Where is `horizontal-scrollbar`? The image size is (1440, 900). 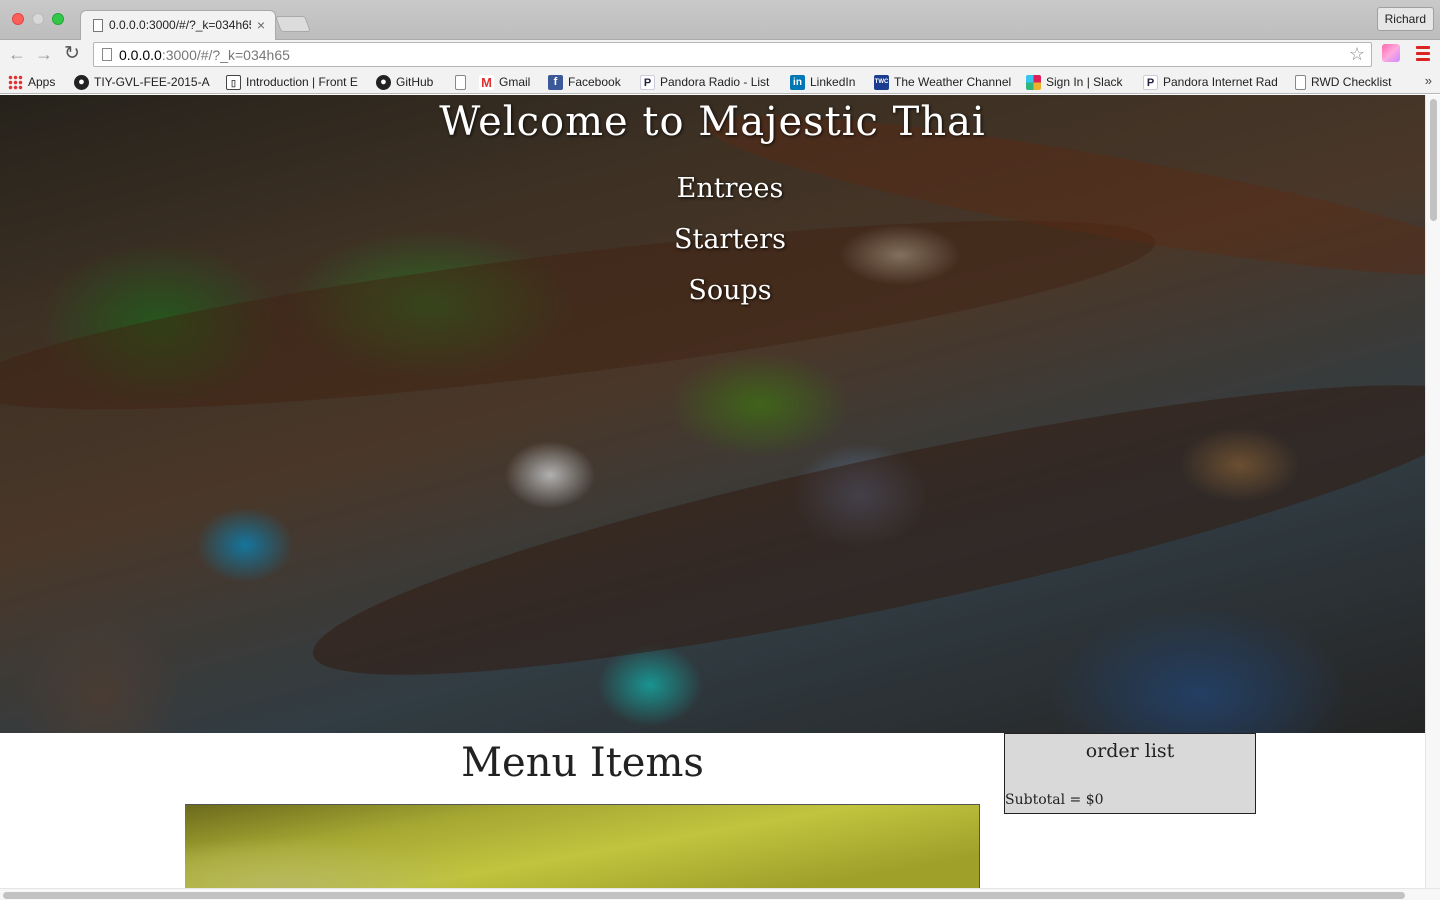 horizontal-scrollbar is located at coordinates (720, 894).